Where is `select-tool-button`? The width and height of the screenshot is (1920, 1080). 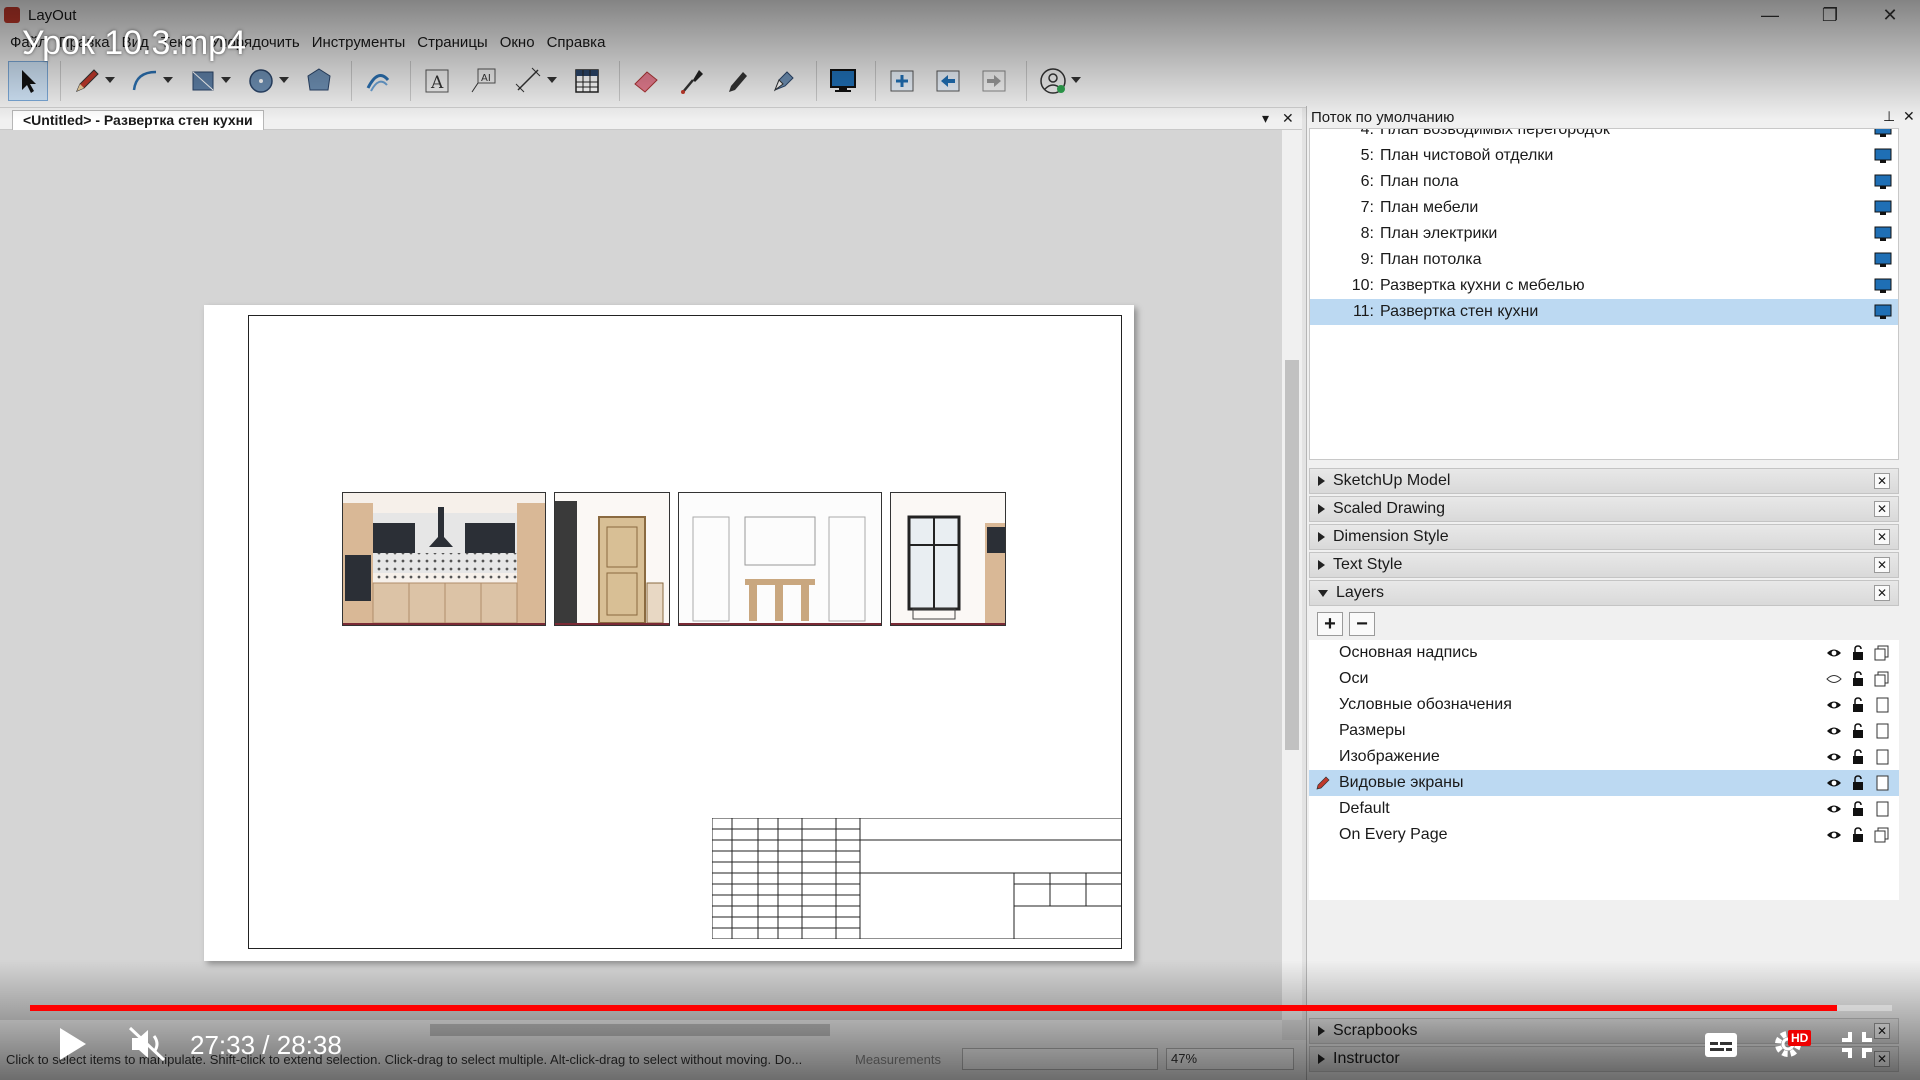 select-tool-button is located at coordinates (28, 80).